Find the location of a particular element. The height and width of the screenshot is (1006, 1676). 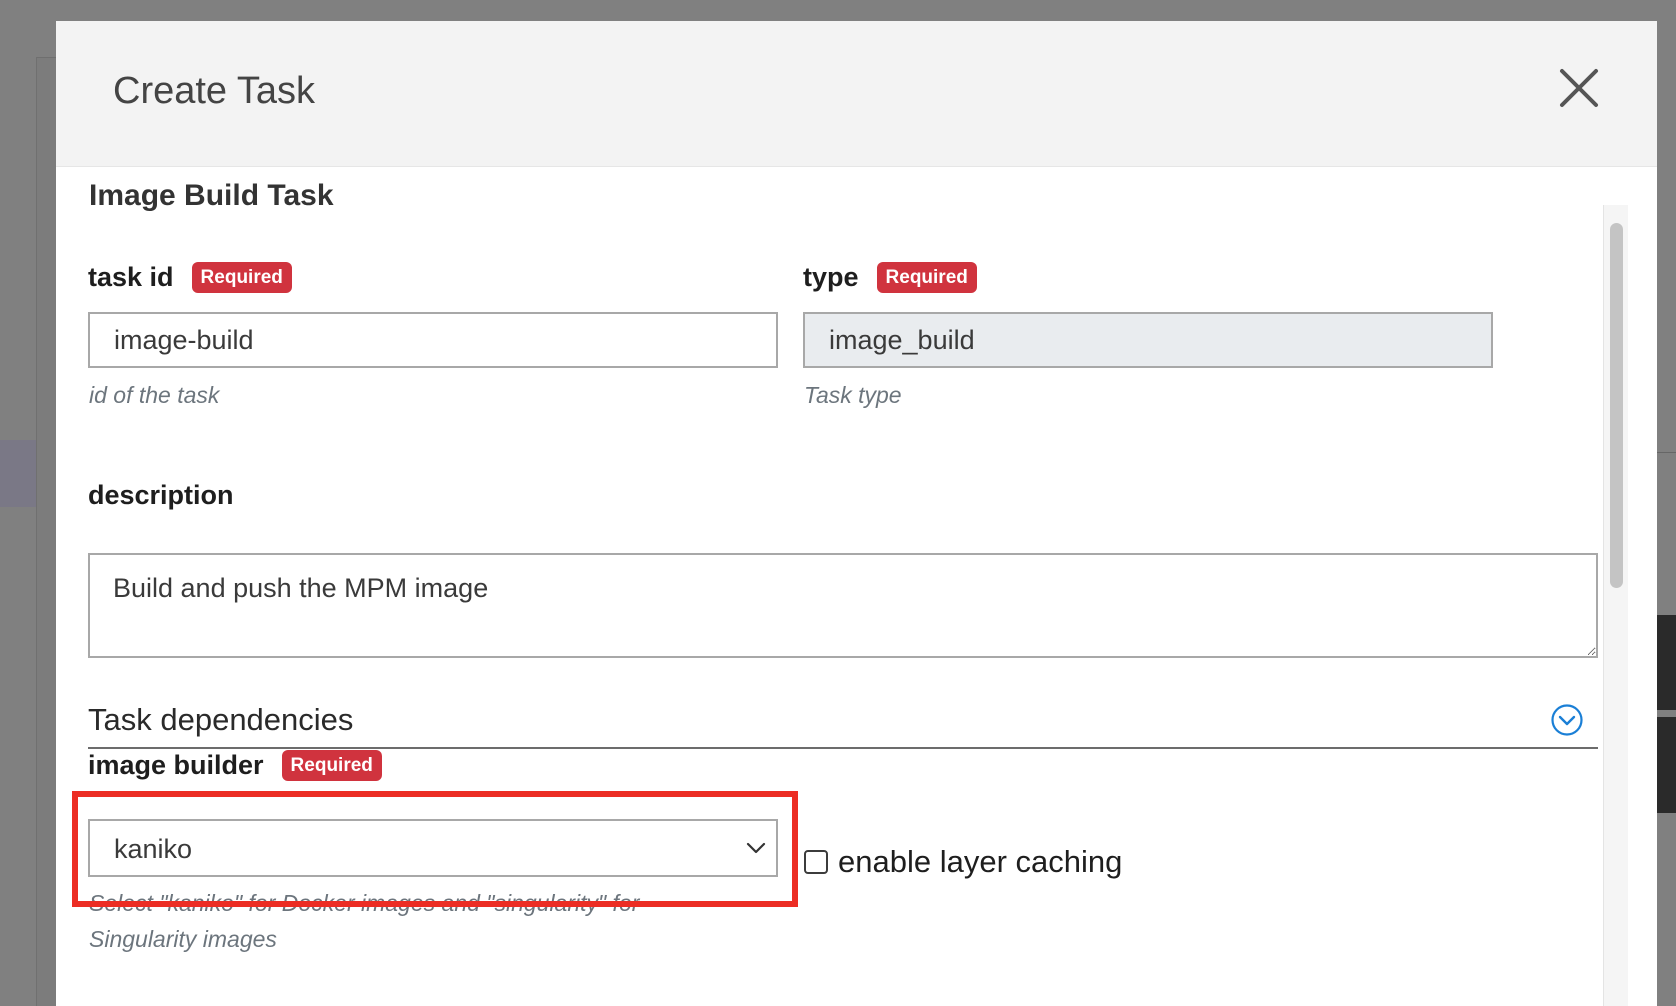

layer-caching-checkbox is located at coordinates (816, 862).